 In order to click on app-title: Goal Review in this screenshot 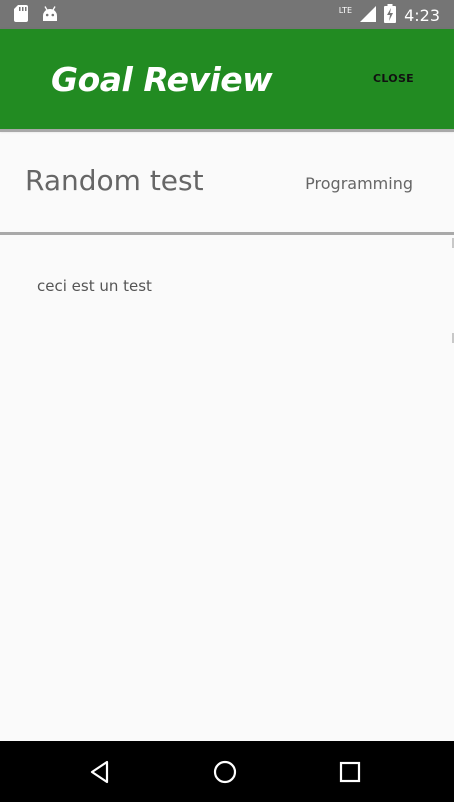, I will do `click(162, 79)`.